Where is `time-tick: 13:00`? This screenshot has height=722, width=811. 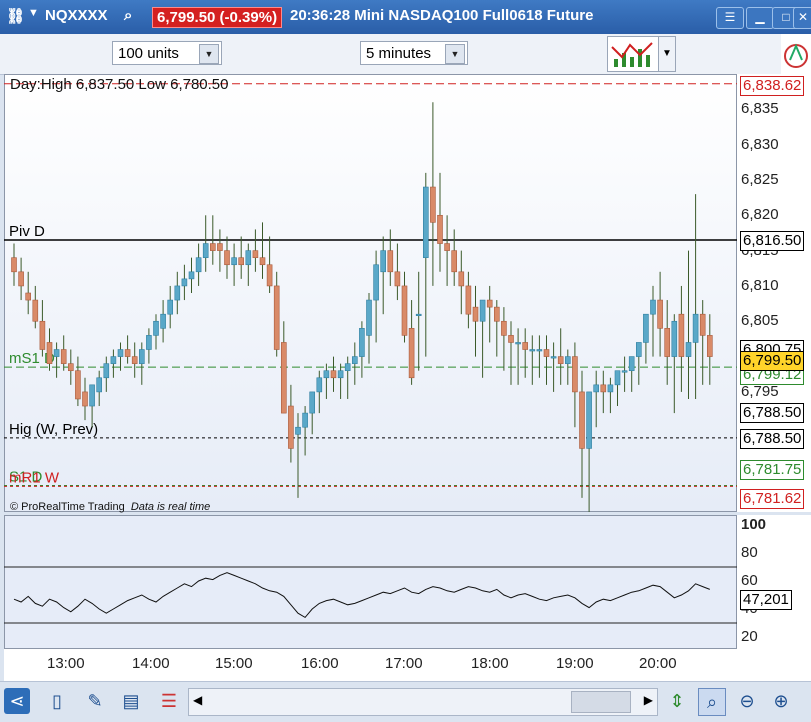 time-tick: 13:00 is located at coordinates (66, 663).